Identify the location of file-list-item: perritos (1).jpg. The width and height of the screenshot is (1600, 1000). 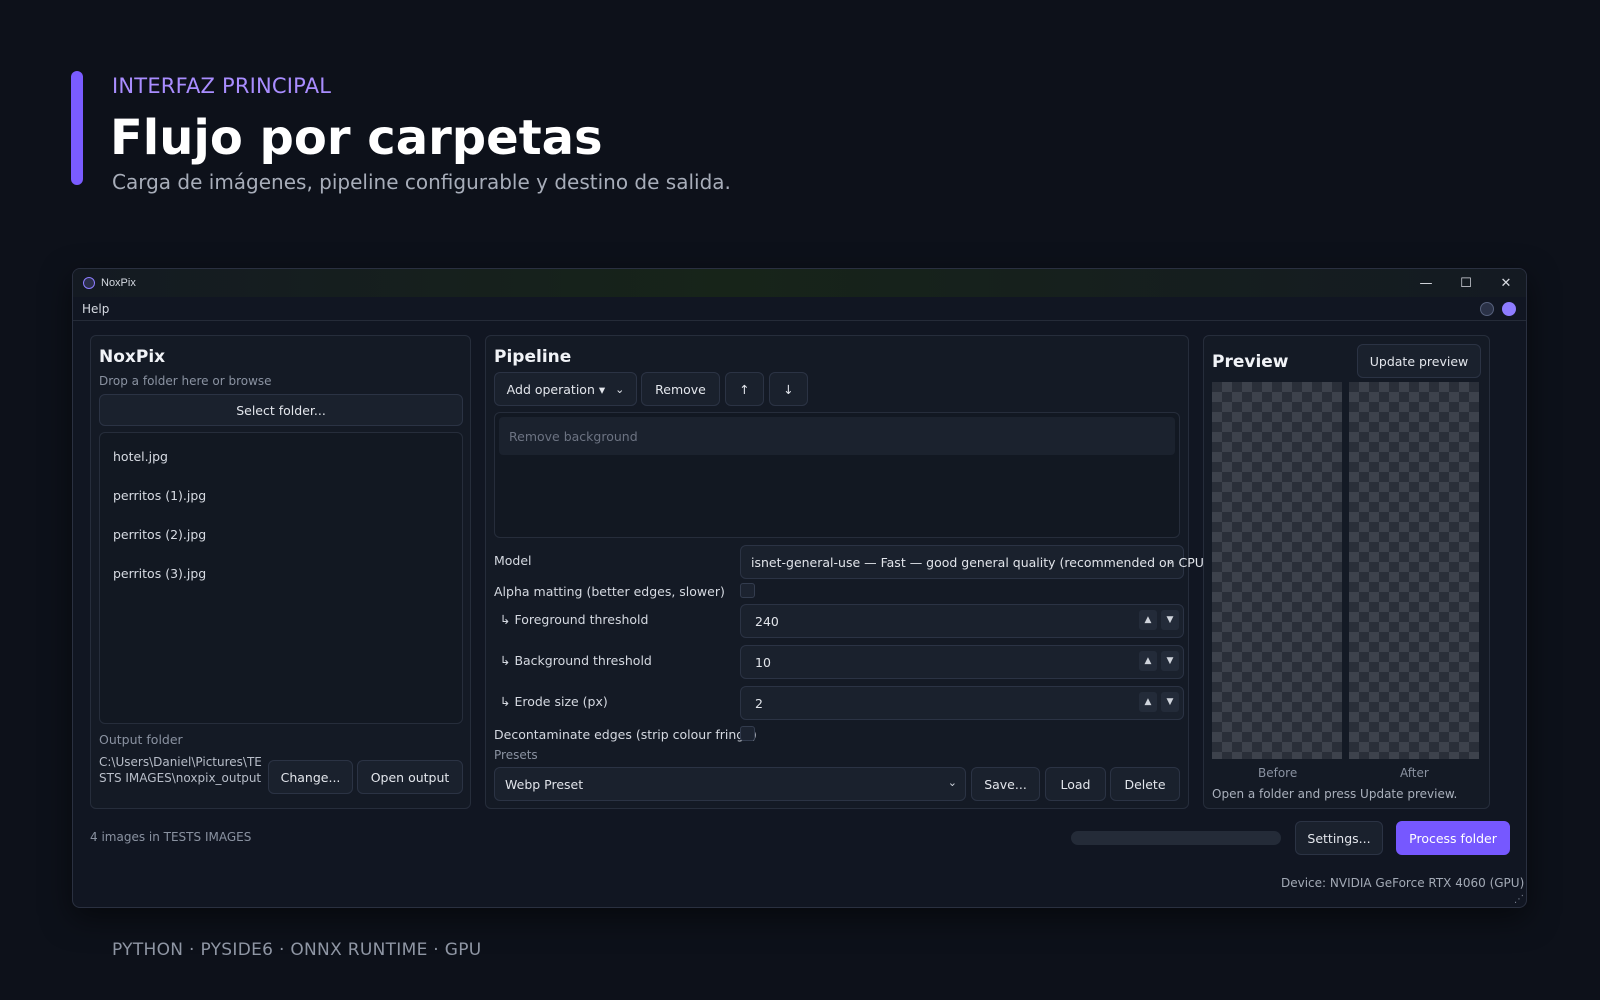
(159, 495).